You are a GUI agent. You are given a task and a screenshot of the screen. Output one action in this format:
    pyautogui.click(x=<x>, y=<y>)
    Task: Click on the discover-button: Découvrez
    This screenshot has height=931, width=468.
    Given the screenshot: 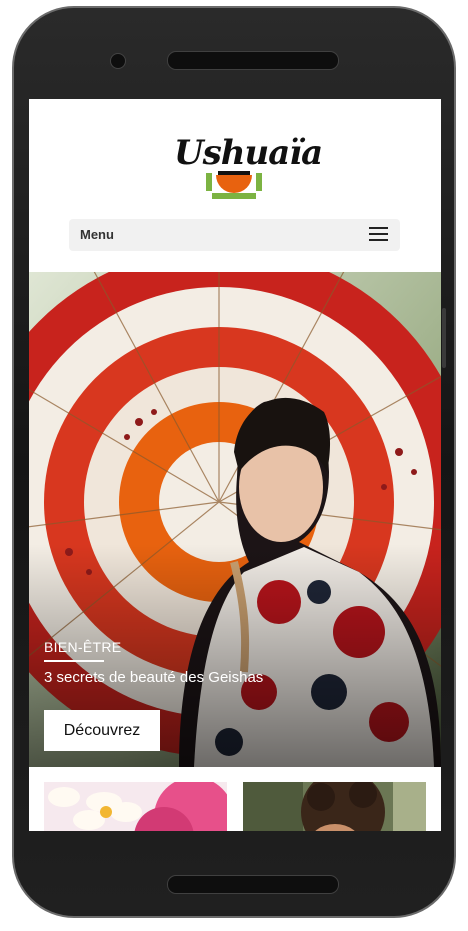 What is the action you would take?
    pyautogui.click(x=102, y=730)
    